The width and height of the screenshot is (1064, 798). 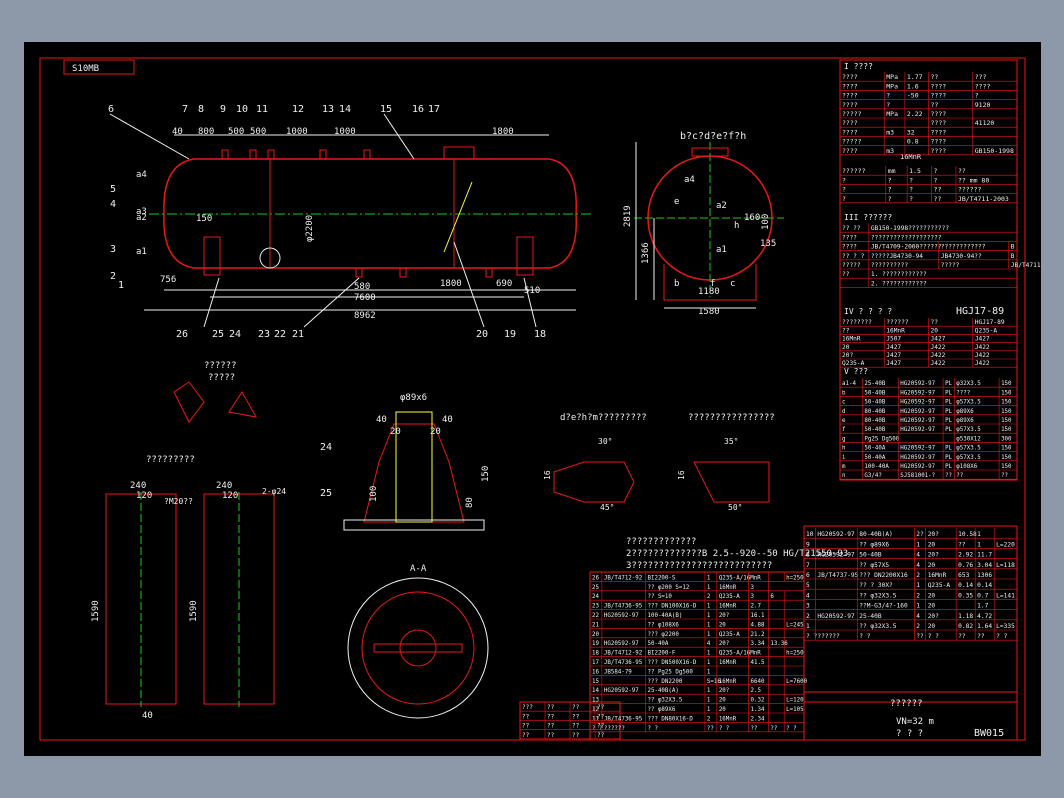 I want to click on table-cell: Pg25 Dg500, so click(x=881, y=439).